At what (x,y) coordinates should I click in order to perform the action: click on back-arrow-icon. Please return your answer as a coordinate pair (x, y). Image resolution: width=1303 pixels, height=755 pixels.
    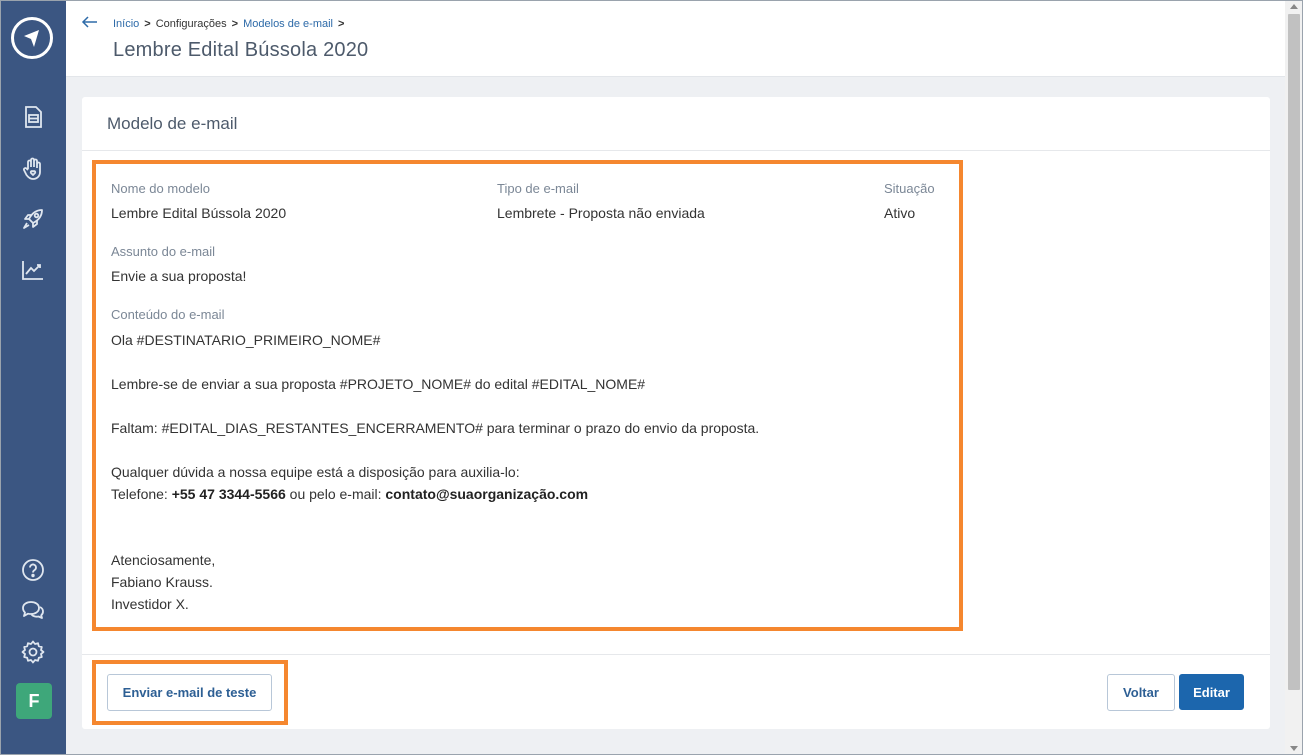
    Looking at the image, I should click on (90, 22).